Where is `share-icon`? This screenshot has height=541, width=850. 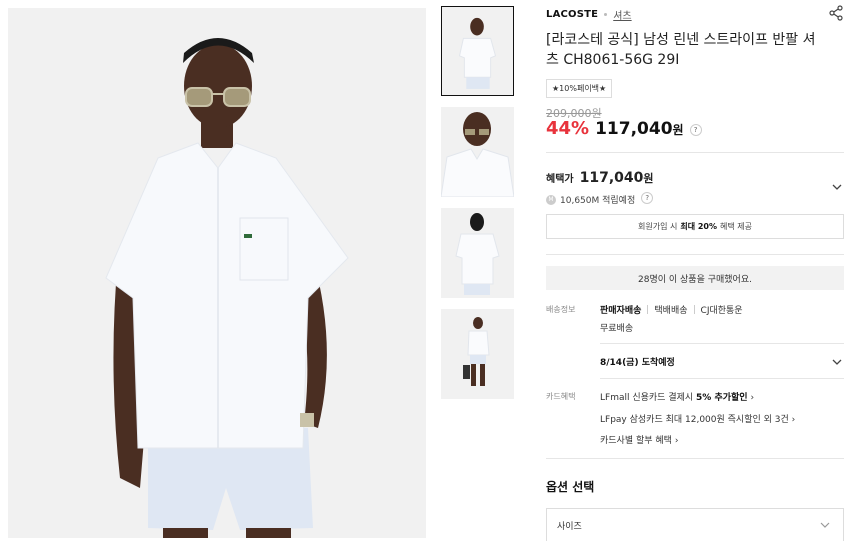 share-icon is located at coordinates (836, 13).